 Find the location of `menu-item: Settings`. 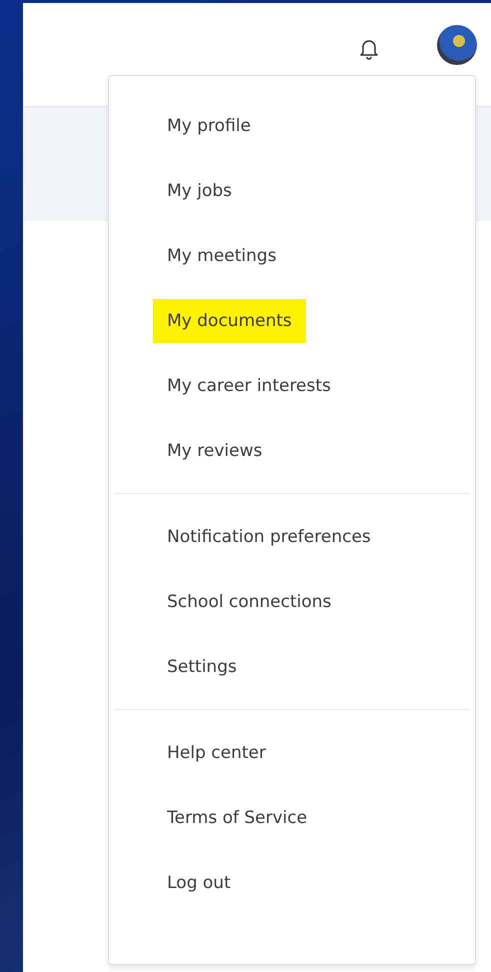

menu-item: Settings is located at coordinates (202, 666).